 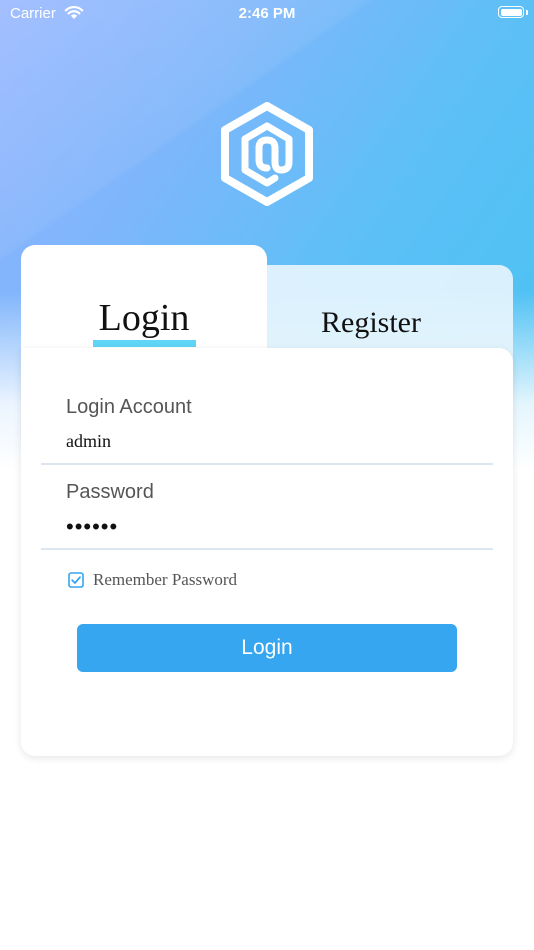 What do you see at coordinates (144, 343) in the screenshot?
I see `active-tab-indicator` at bounding box center [144, 343].